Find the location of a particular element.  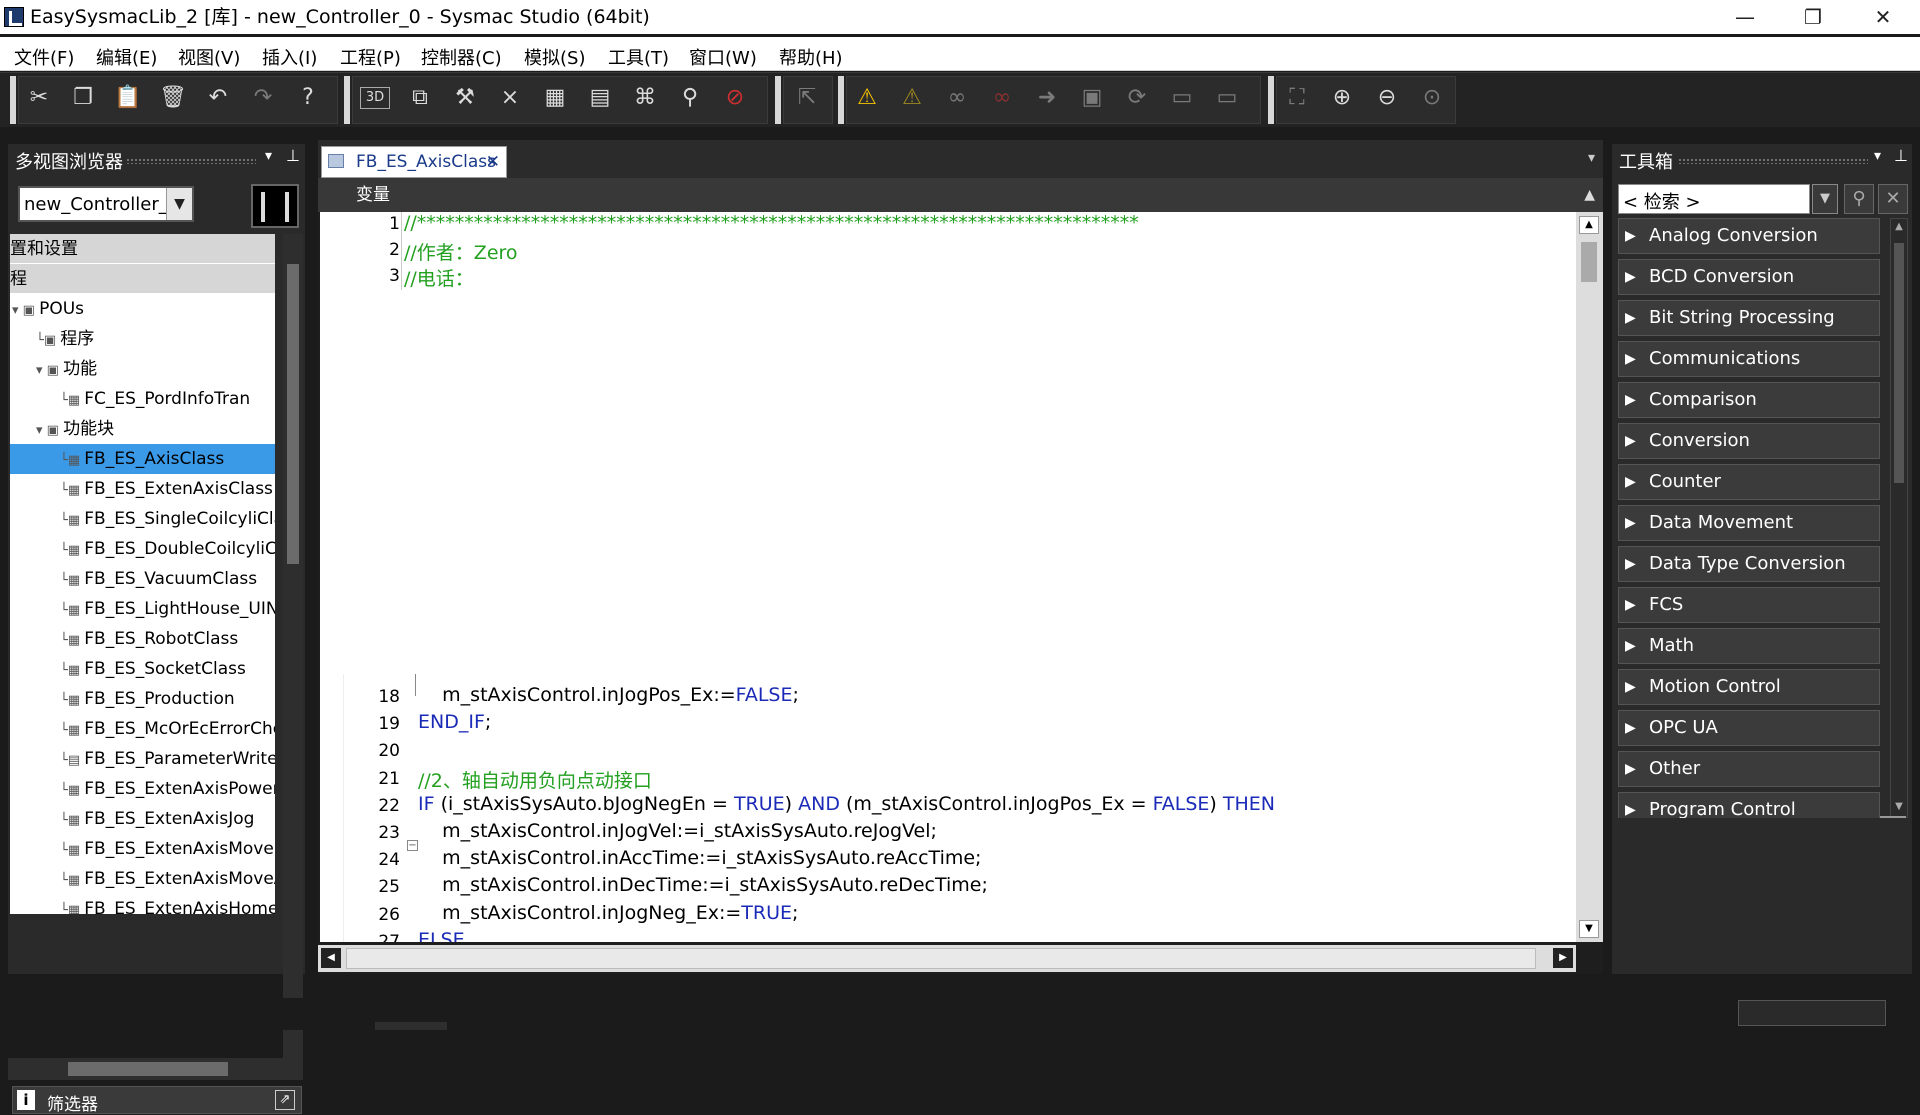

tree-item: └▦ FB_ES_ExtenAxisMoveRe is located at coordinates (142, 849).